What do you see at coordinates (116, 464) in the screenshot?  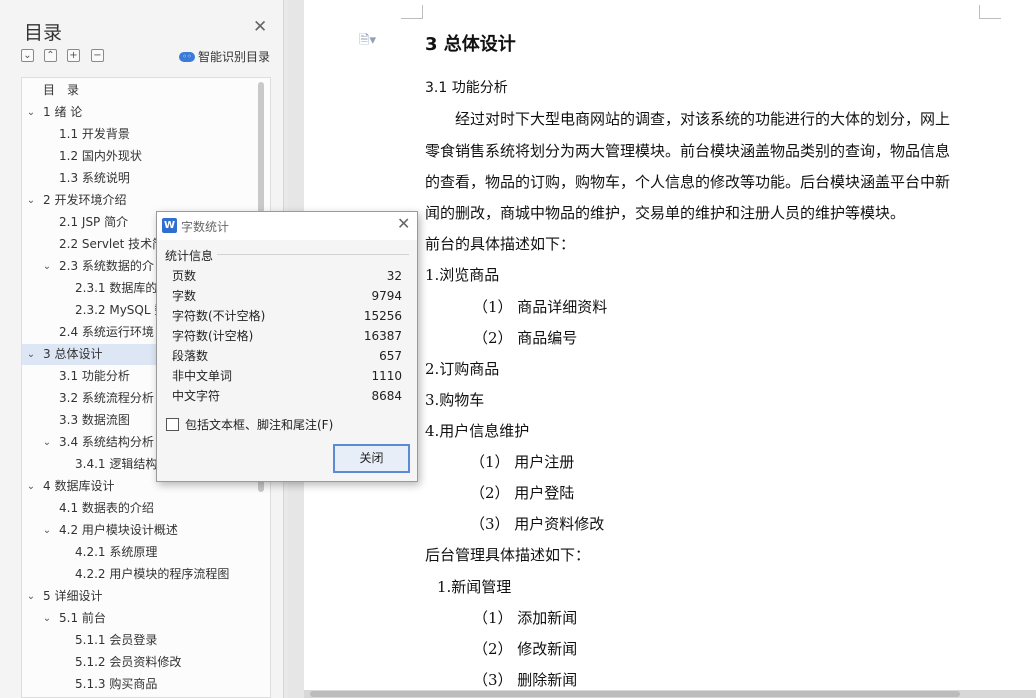 I see `toc-item-label: 3.4.1 逻辑结构` at bounding box center [116, 464].